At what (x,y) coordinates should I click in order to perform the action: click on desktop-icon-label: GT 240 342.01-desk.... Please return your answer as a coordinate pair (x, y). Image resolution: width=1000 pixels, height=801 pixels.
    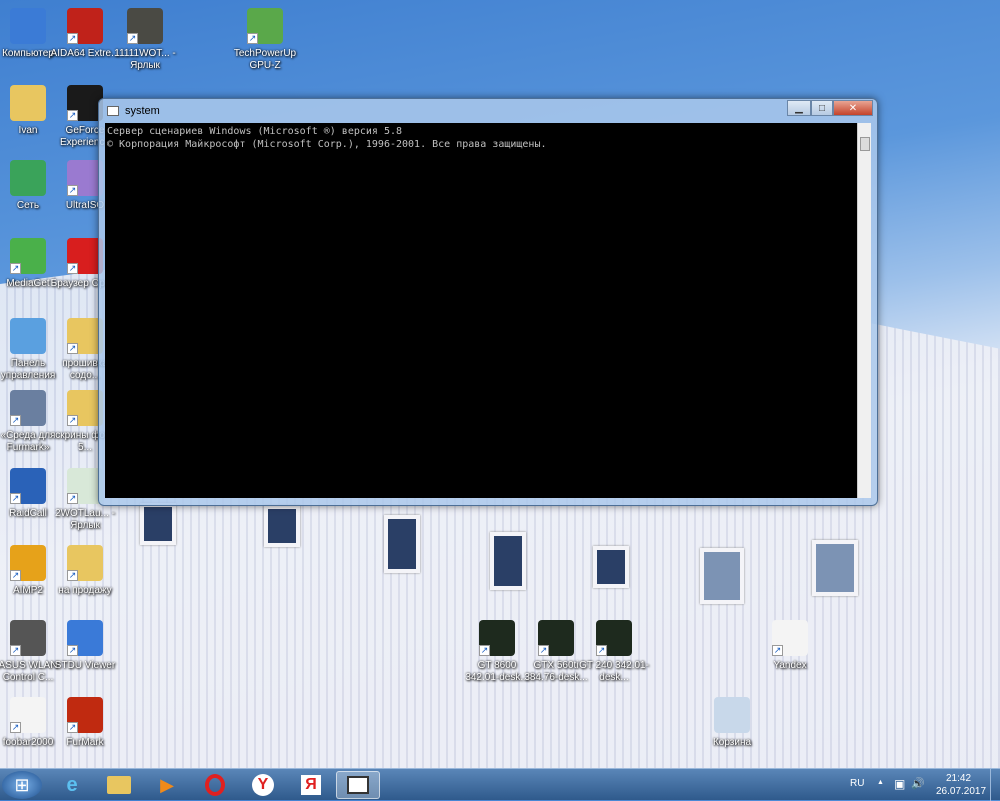
    Looking at the image, I should click on (614, 671).